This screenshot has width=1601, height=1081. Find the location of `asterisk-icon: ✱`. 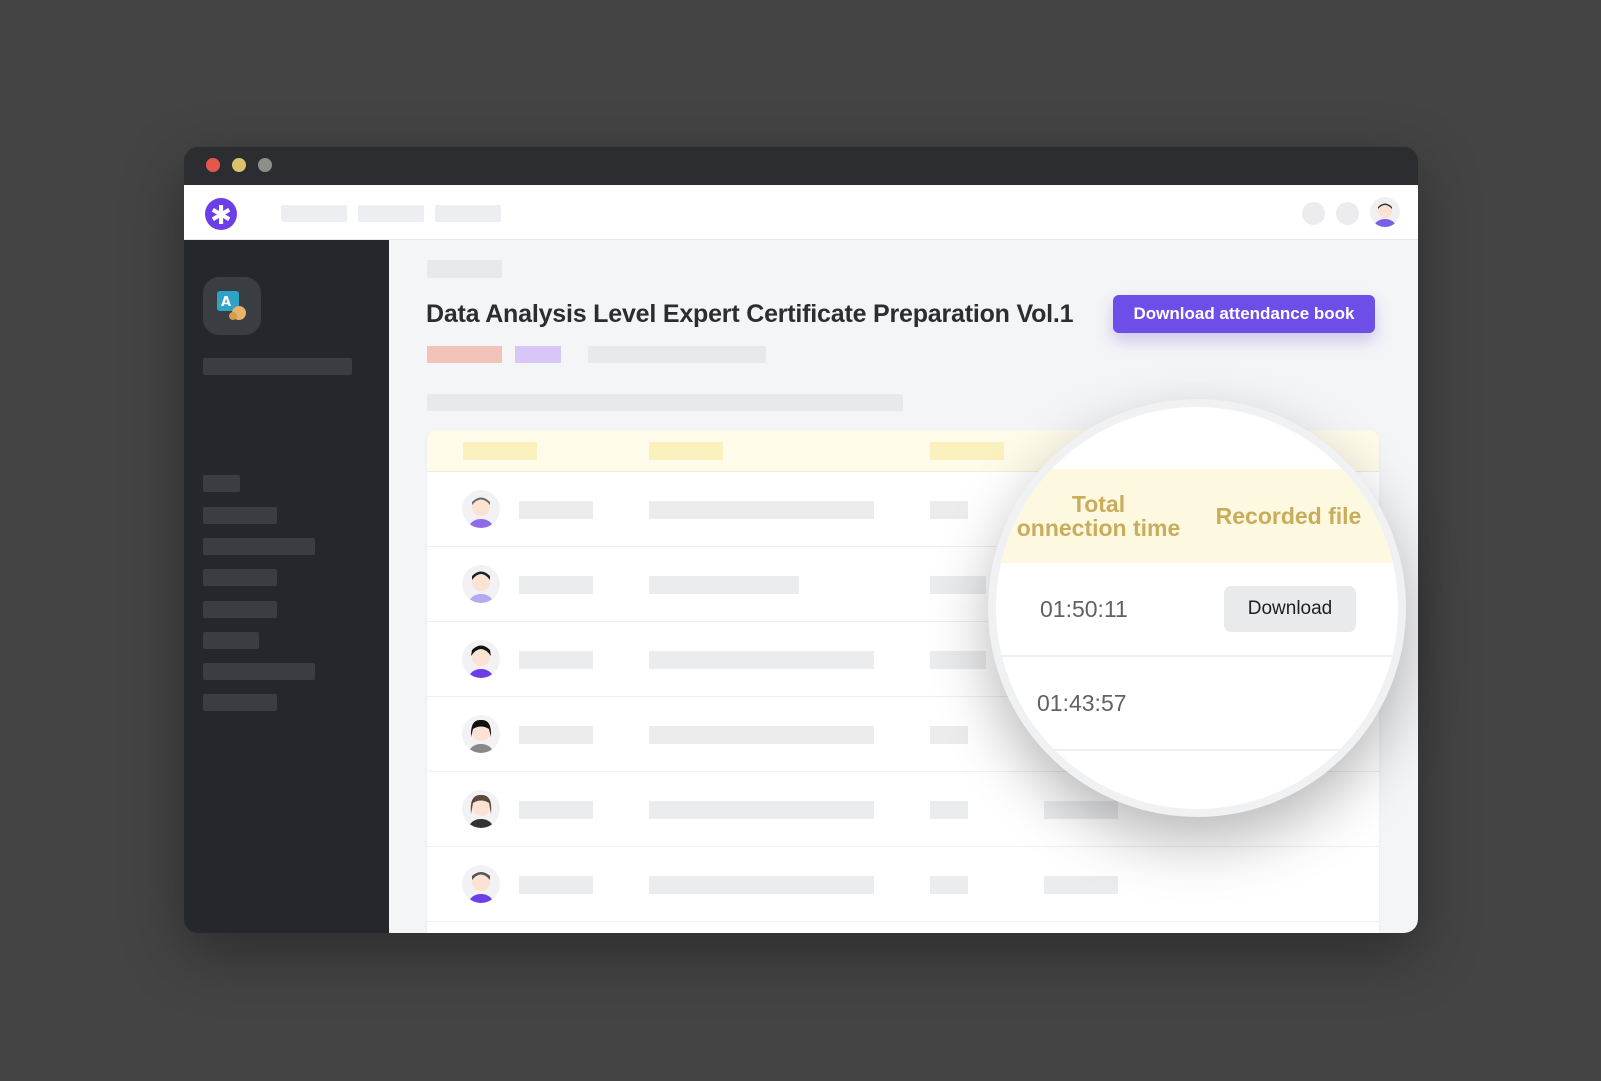

asterisk-icon: ✱ is located at coordinates (221, 214).